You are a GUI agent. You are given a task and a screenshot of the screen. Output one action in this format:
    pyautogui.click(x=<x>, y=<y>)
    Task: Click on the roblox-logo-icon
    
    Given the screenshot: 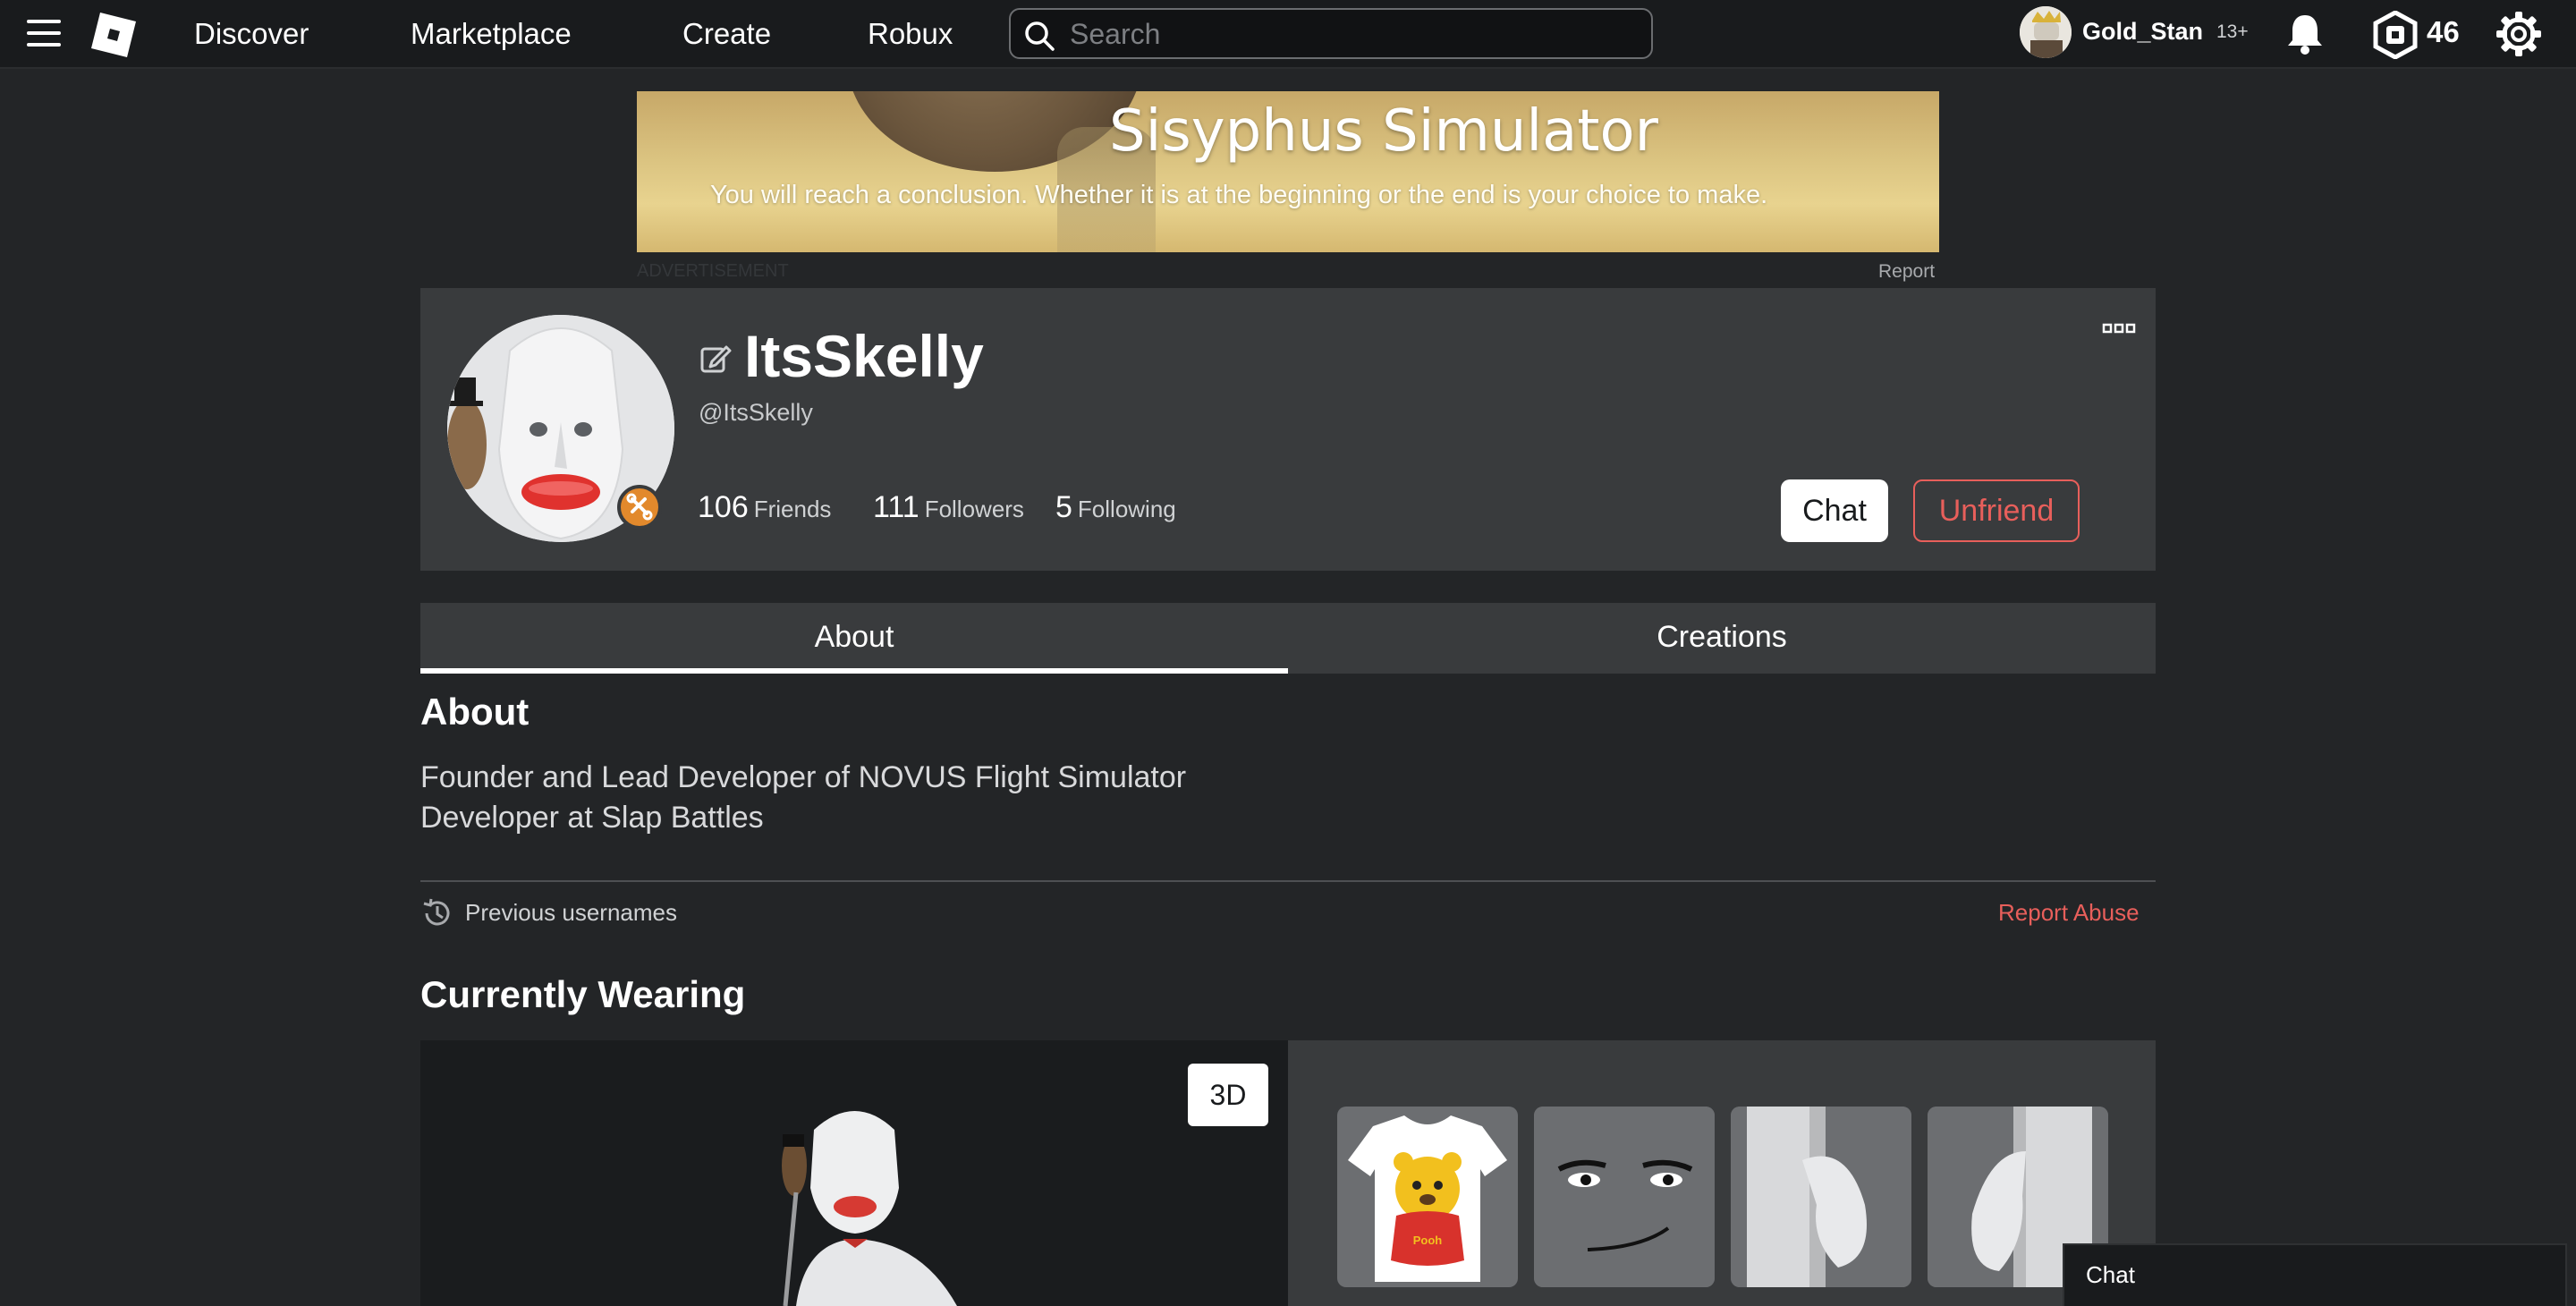 What is the action you would take?
    pyautogui.click(x=113, y=35)
    